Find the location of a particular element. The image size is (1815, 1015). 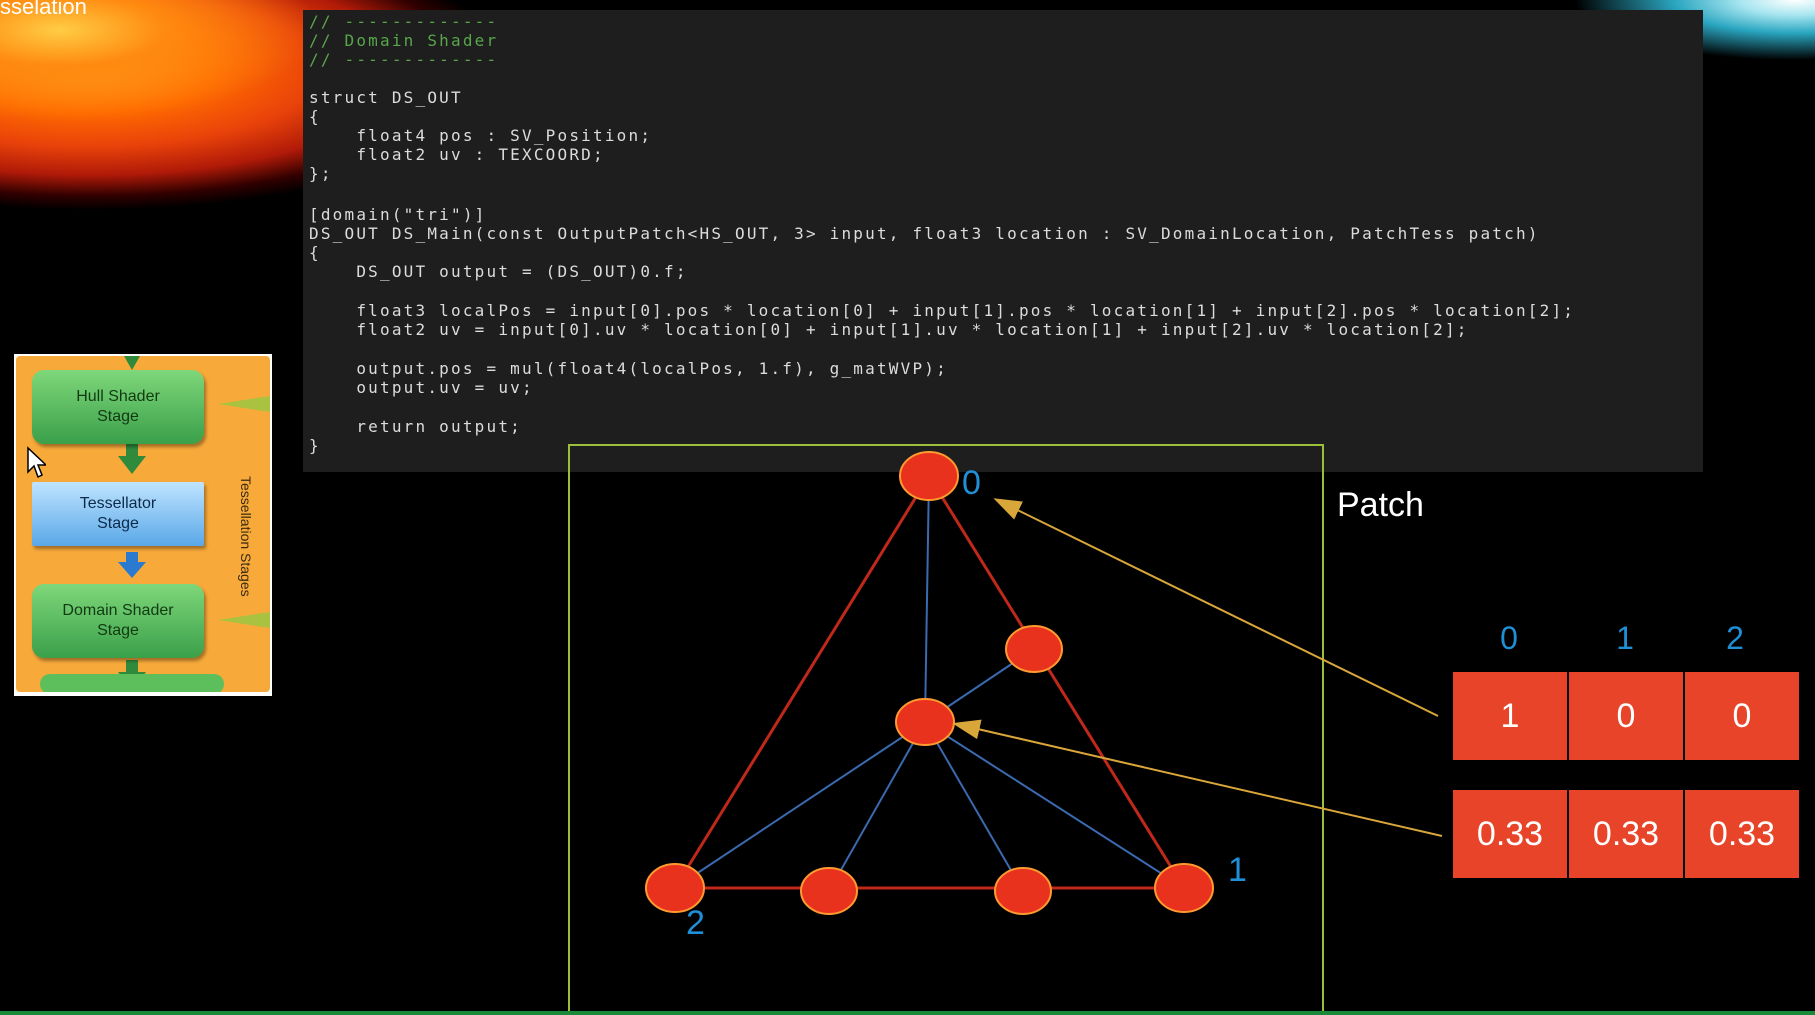

domain-shader-stage: Domain Shader Stage is located at coordinates (118, 621).